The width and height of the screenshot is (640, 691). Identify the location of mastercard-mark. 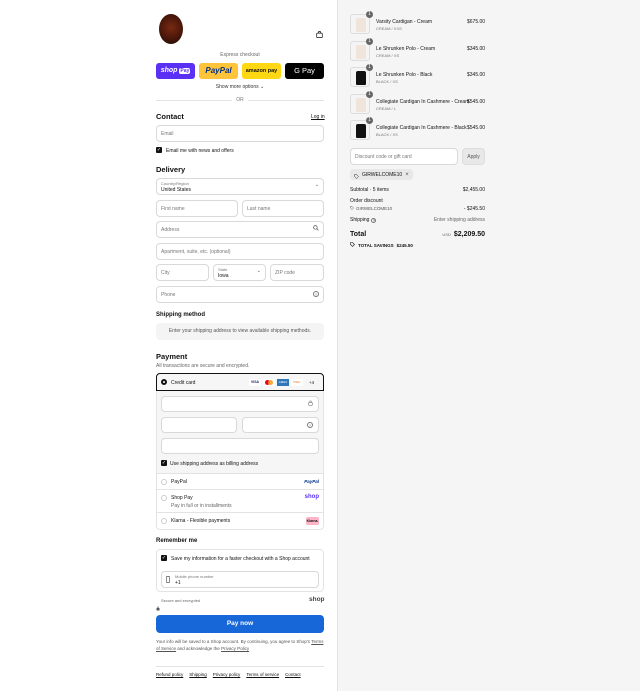
(270, 382).